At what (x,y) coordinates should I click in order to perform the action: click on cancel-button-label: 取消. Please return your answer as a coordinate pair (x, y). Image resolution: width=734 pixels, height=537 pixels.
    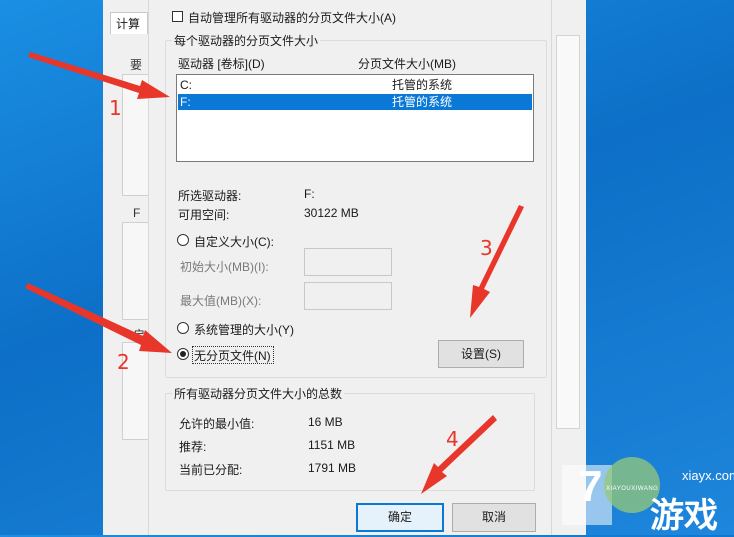
    Looking at the image, I should click on (493, 517).